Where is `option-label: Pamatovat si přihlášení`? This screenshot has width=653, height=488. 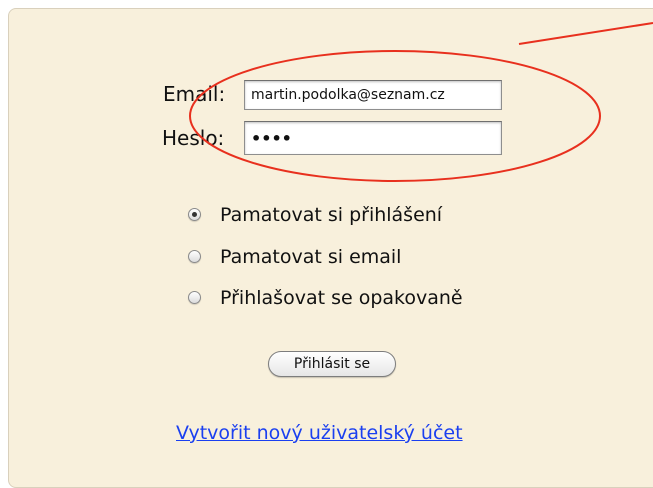 option-label: Pamatovat si přihlášení is located at coordinates (331, 215).